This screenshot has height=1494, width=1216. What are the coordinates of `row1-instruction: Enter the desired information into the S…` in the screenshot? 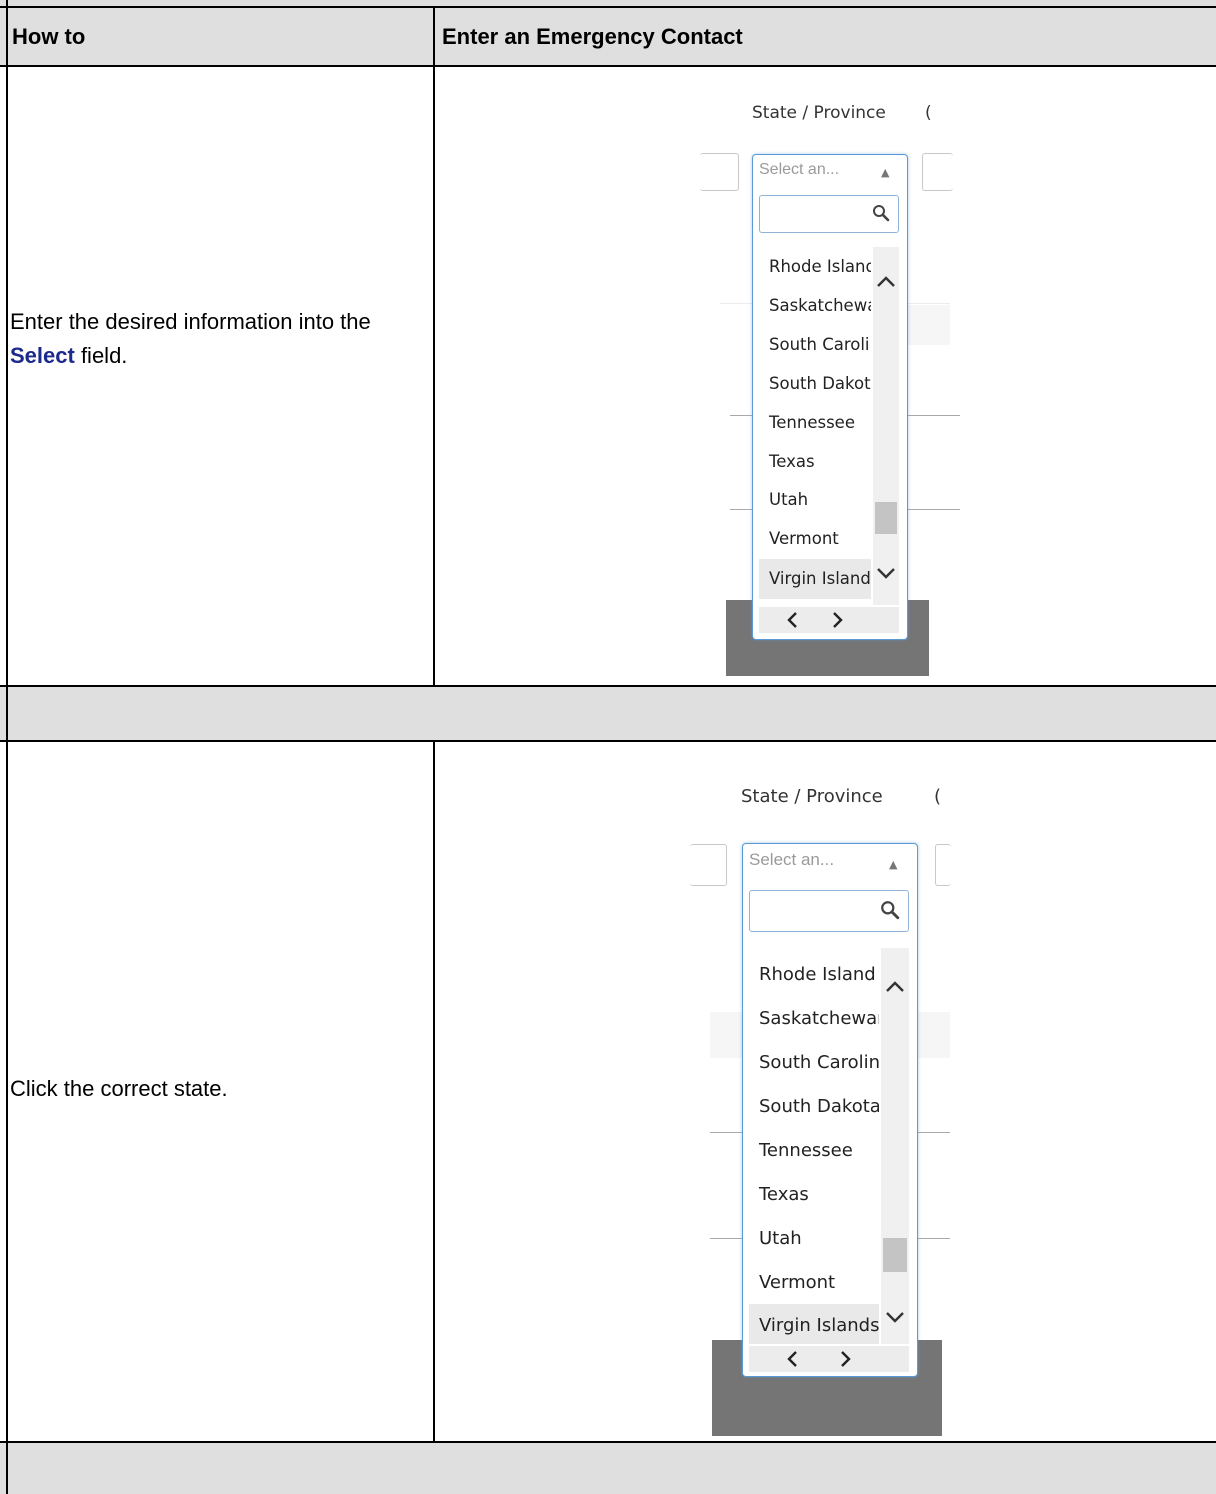 It's located at (219, 339).